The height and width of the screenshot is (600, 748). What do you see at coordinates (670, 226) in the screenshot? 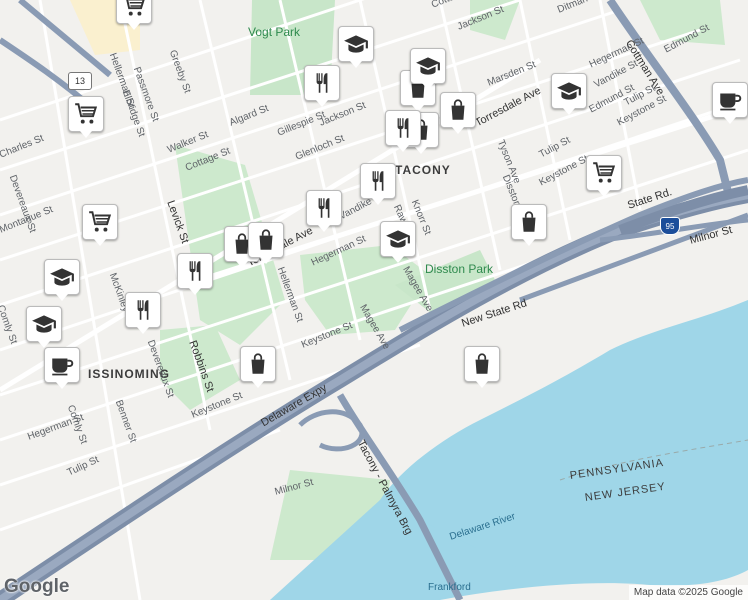
I see `interstate-95-shield: 95` at bounding box center [670, 226].